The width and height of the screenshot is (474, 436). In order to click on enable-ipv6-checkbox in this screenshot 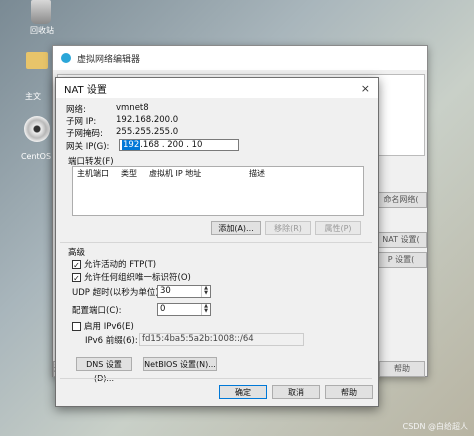, I will do `click(76, 326)`.